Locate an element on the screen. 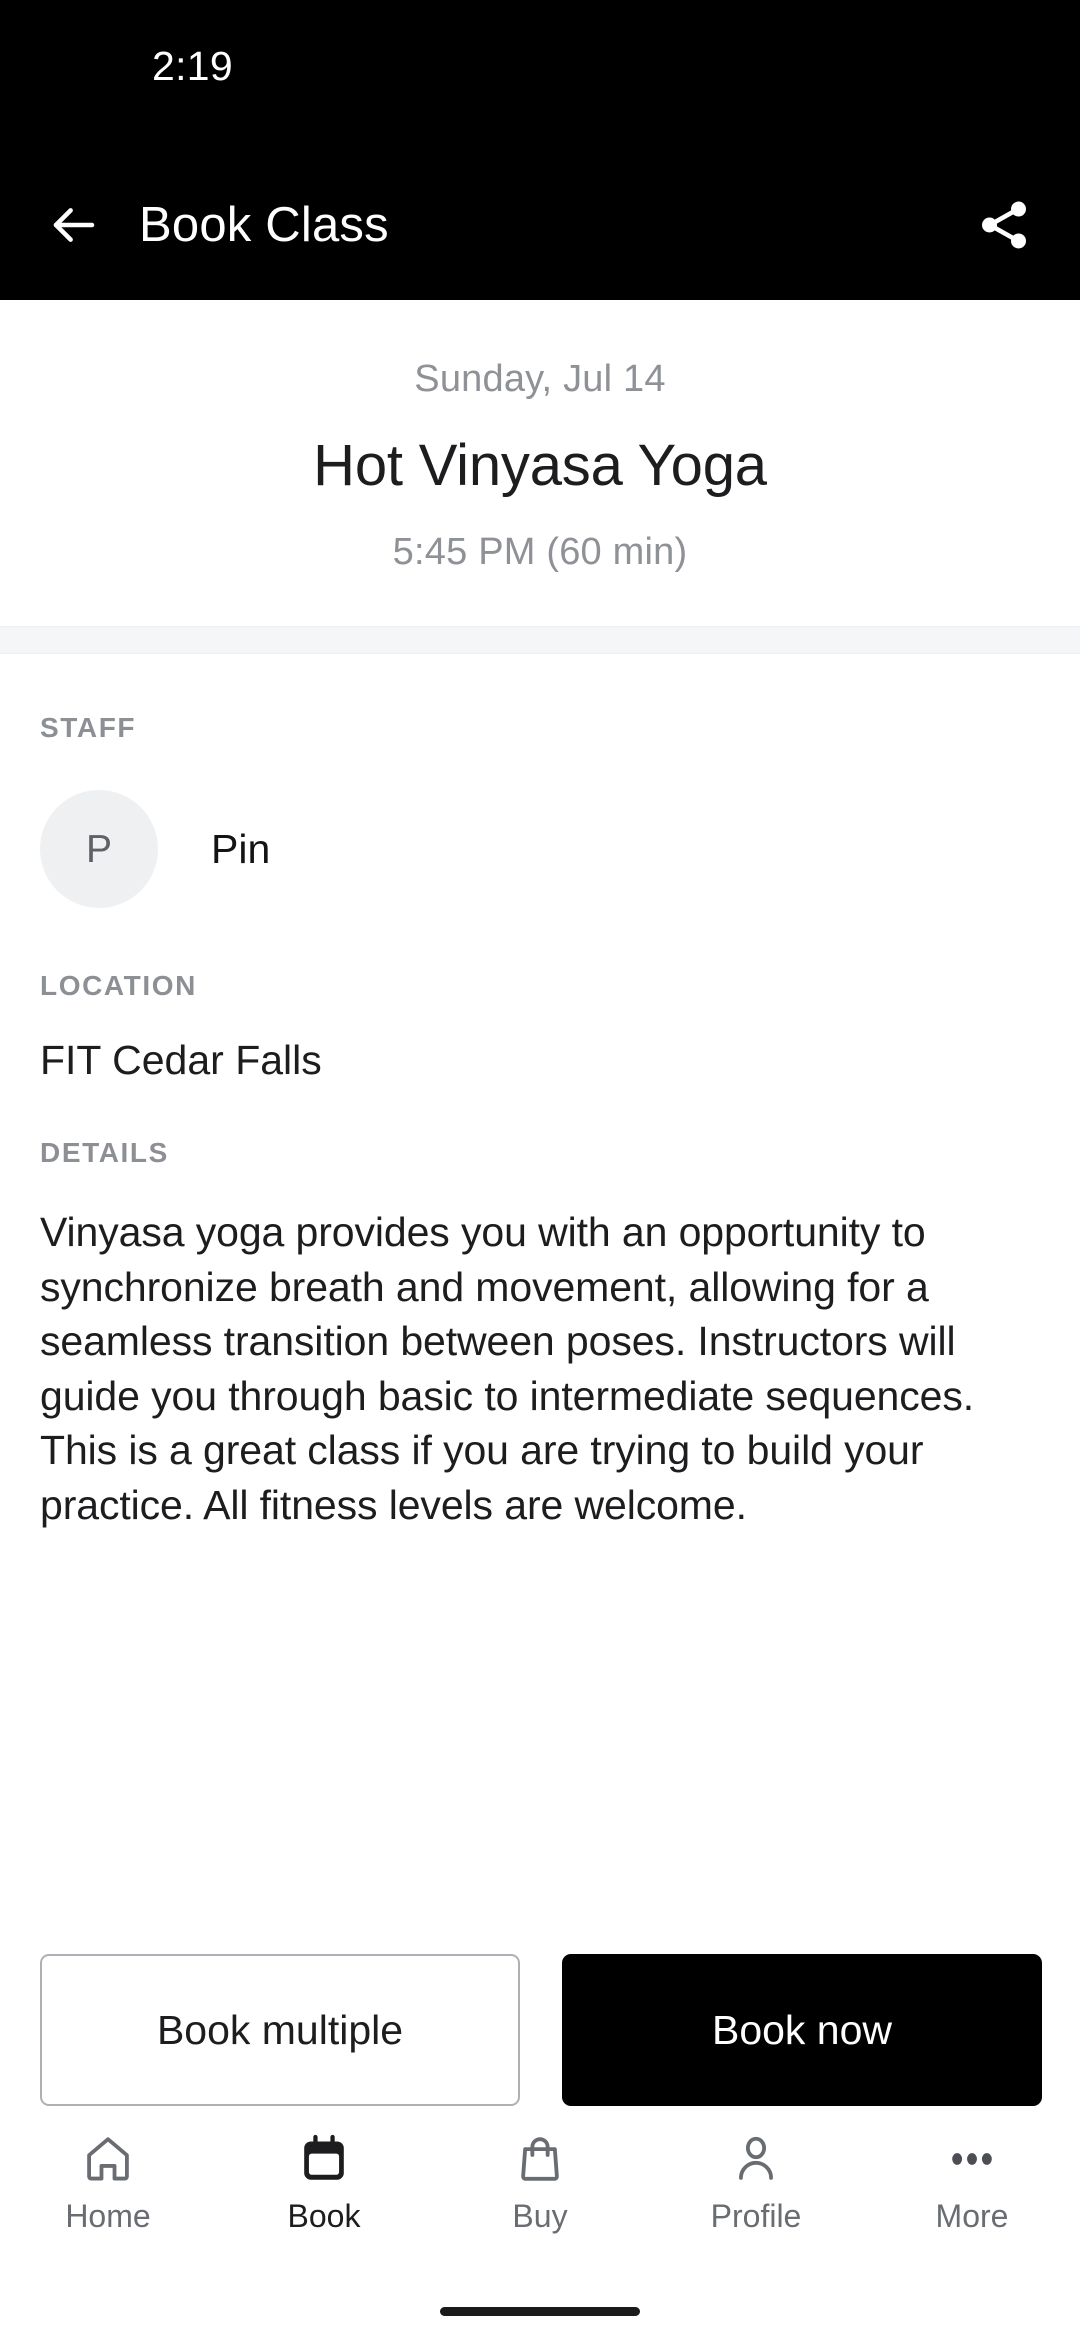 The width and height of the screenshot is (1080, 2340). staff-row: P Pin is located at coordinates (540, 849).